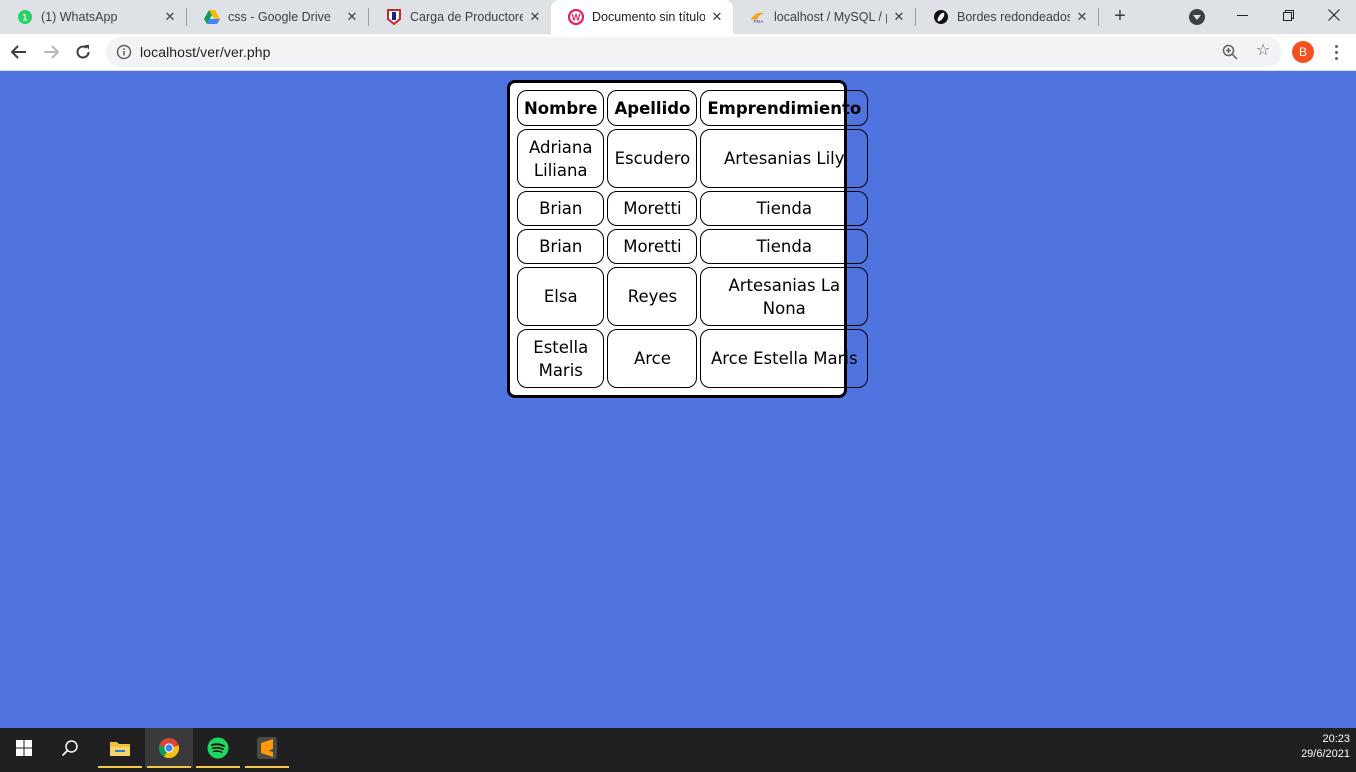  I want to click on cell-emprendimiento: Artesanias Lily, so click(784, 158).